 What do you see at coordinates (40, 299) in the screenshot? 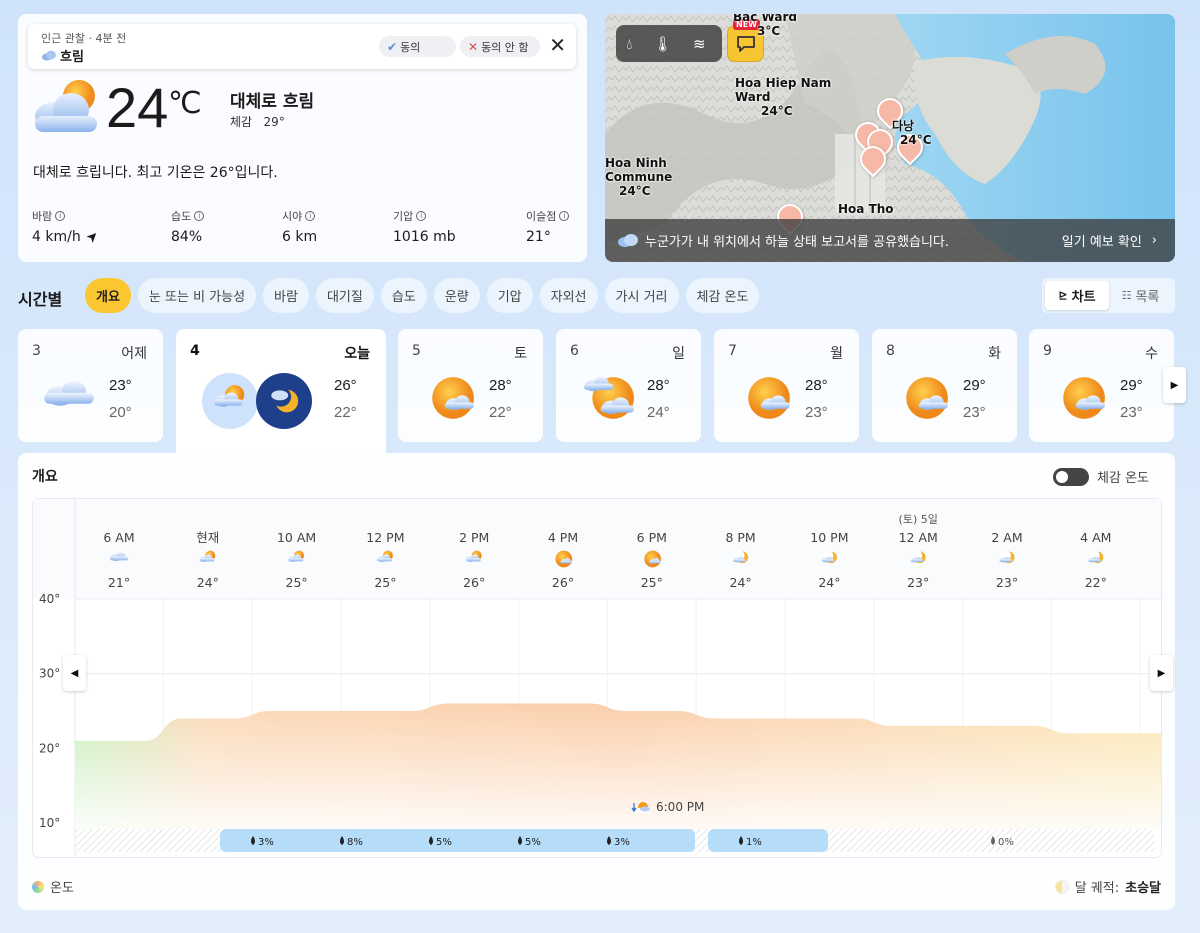
I see `hourly-section-title: 시간별` at bounding box center [40, 299].